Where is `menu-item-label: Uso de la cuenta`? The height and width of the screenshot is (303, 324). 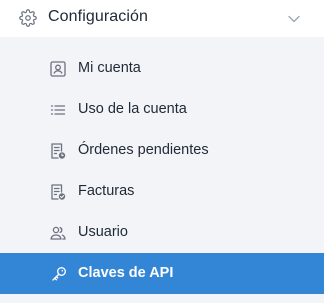 menu-item-label: Uso de la cuenta is located at coordinates (132, 109).